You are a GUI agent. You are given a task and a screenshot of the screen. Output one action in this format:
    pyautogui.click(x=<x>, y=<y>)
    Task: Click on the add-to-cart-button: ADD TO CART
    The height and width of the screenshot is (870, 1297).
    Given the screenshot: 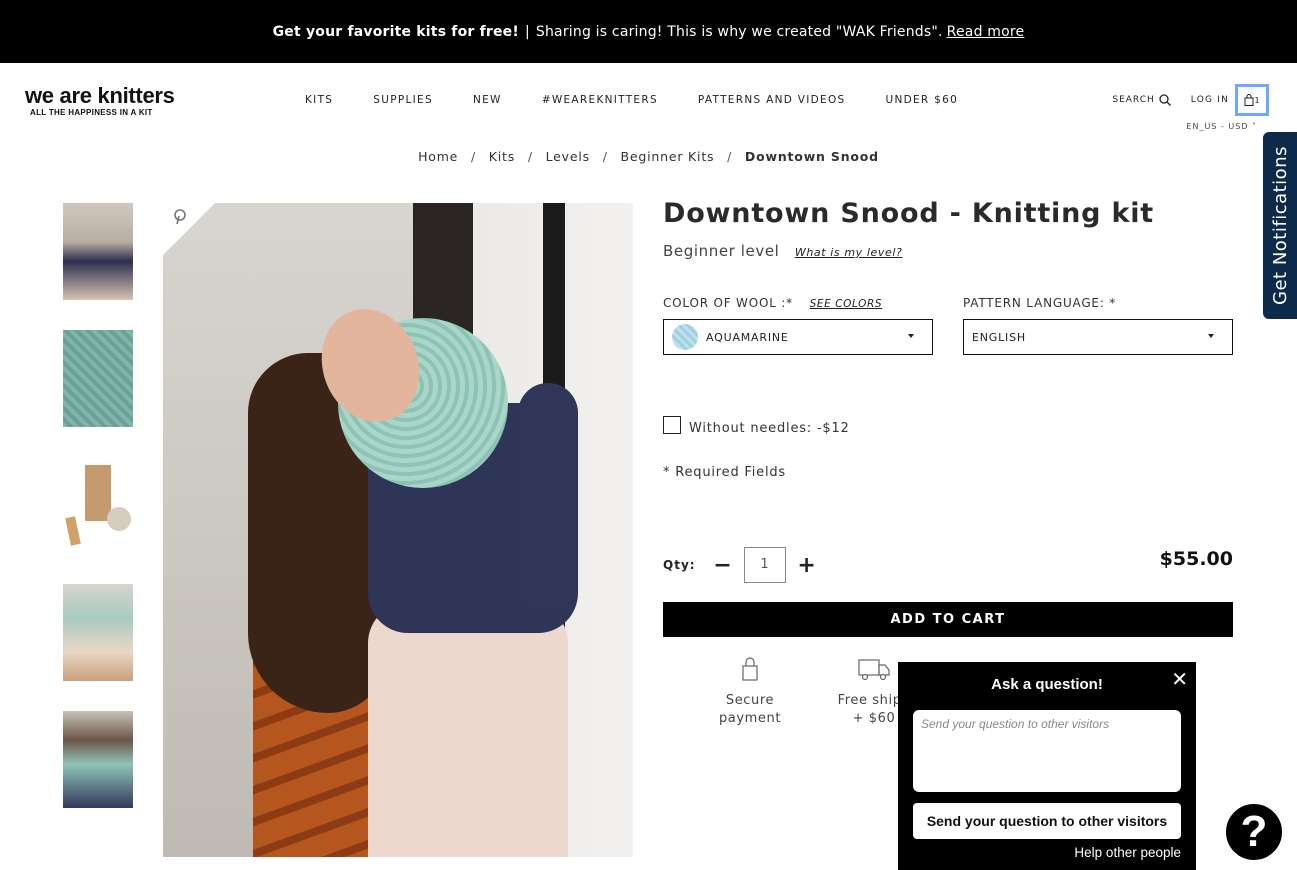 What is the action you would take?
    pyautogui.click(x=948, y=619)
    